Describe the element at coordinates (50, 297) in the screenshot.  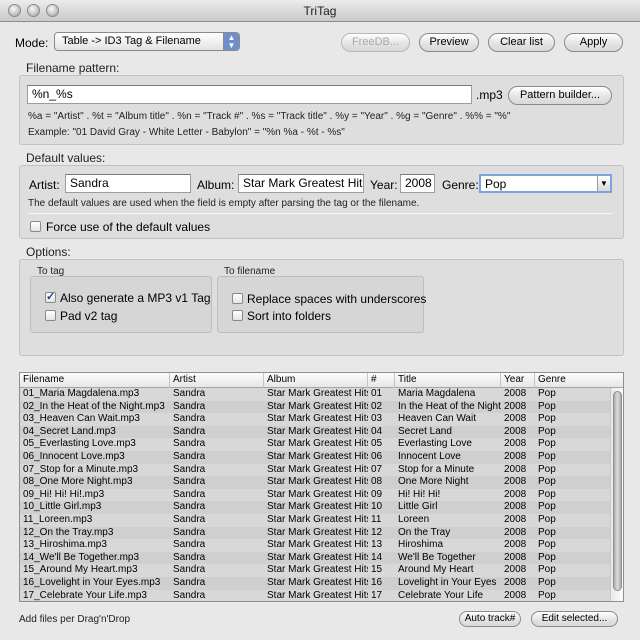
I see `mp3-v1-checkbox: ✓` at that location.